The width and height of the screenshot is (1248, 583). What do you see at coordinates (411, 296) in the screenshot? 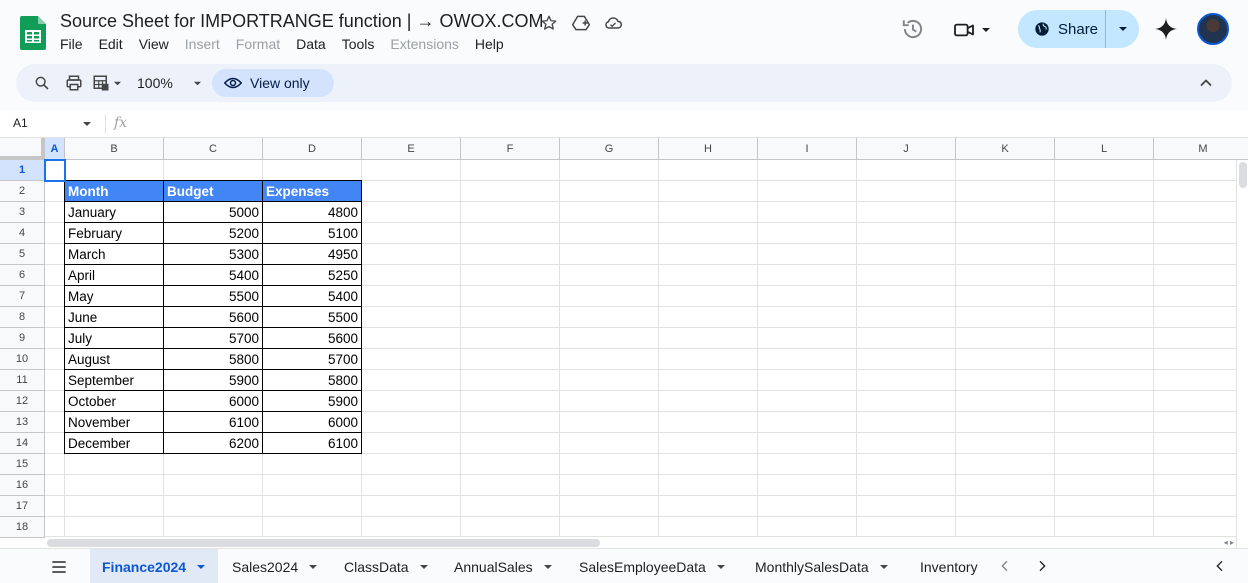
I see `cell-e7` at bounding box center [411, 296].